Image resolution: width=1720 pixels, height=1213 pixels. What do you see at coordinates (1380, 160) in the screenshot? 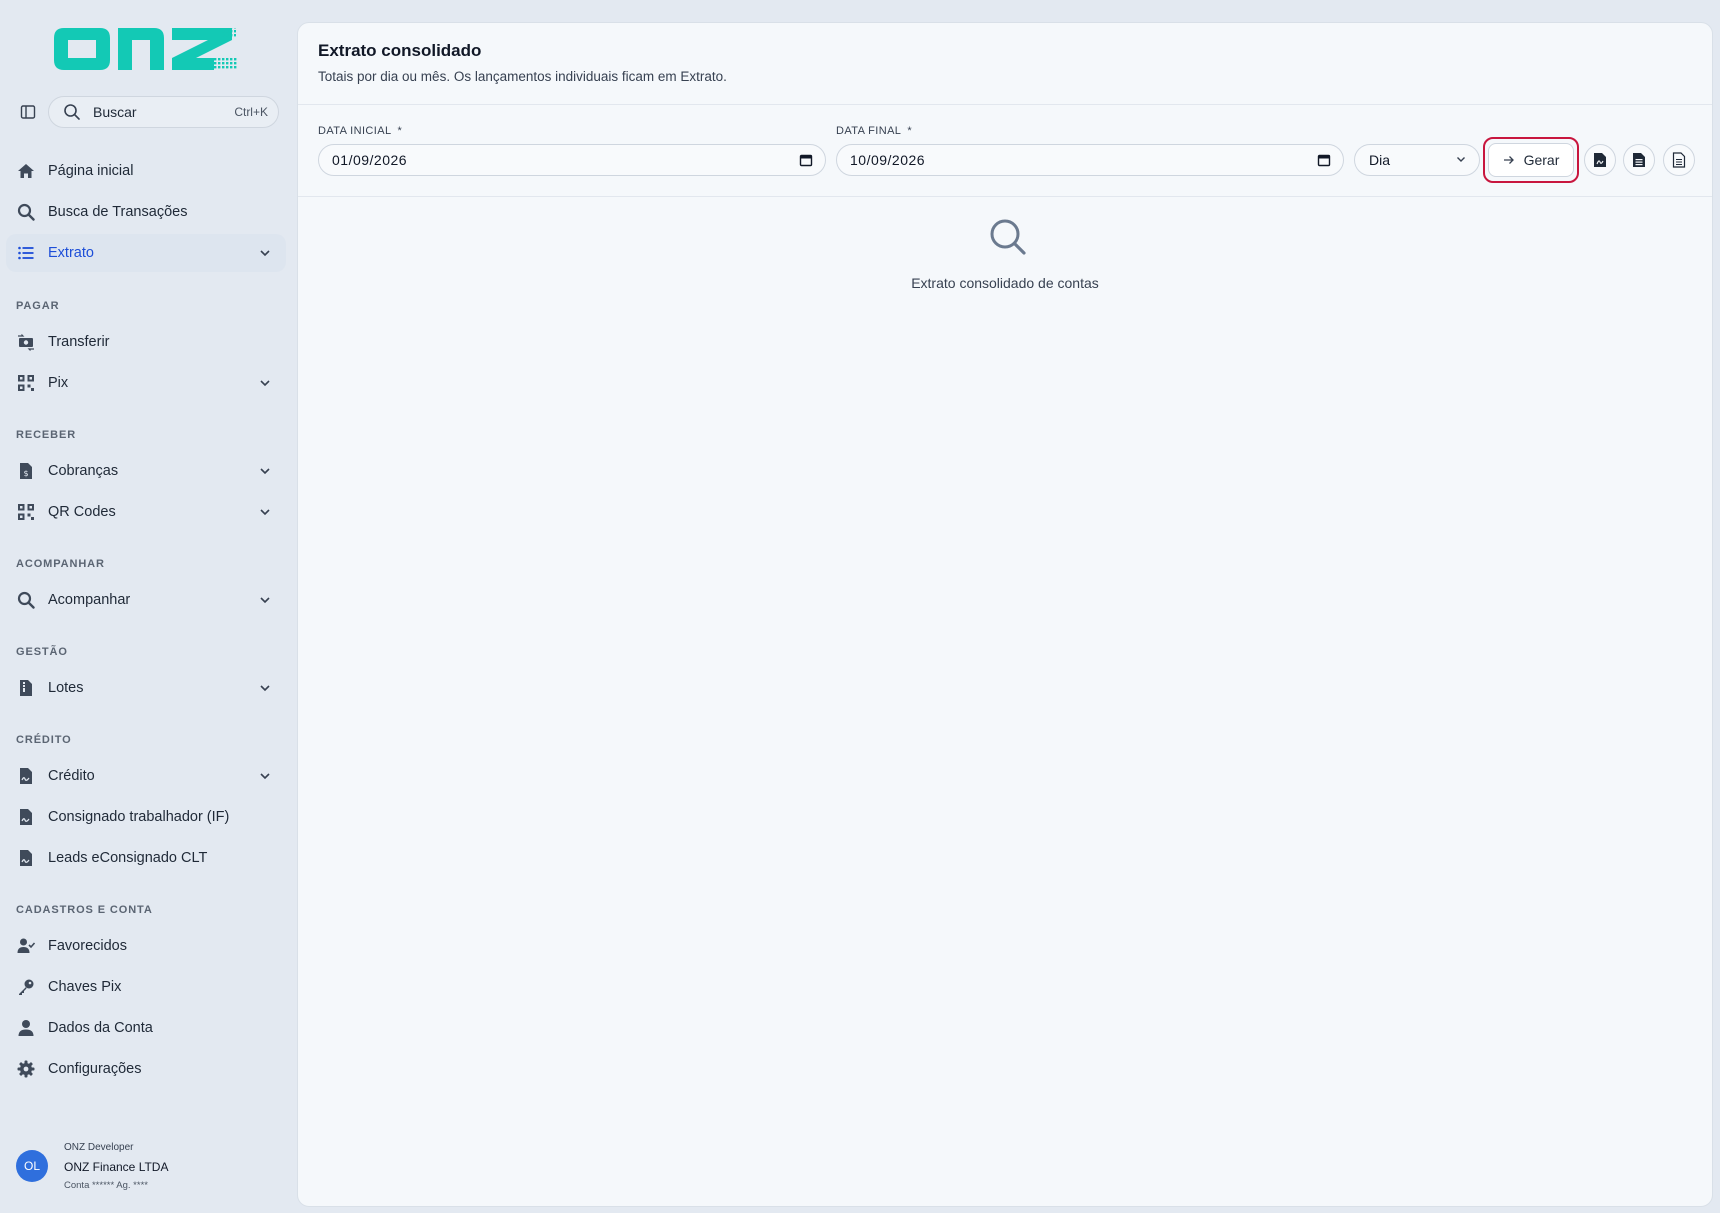
I see `granularity-value: Dia` at bounding box center [1380, 160].